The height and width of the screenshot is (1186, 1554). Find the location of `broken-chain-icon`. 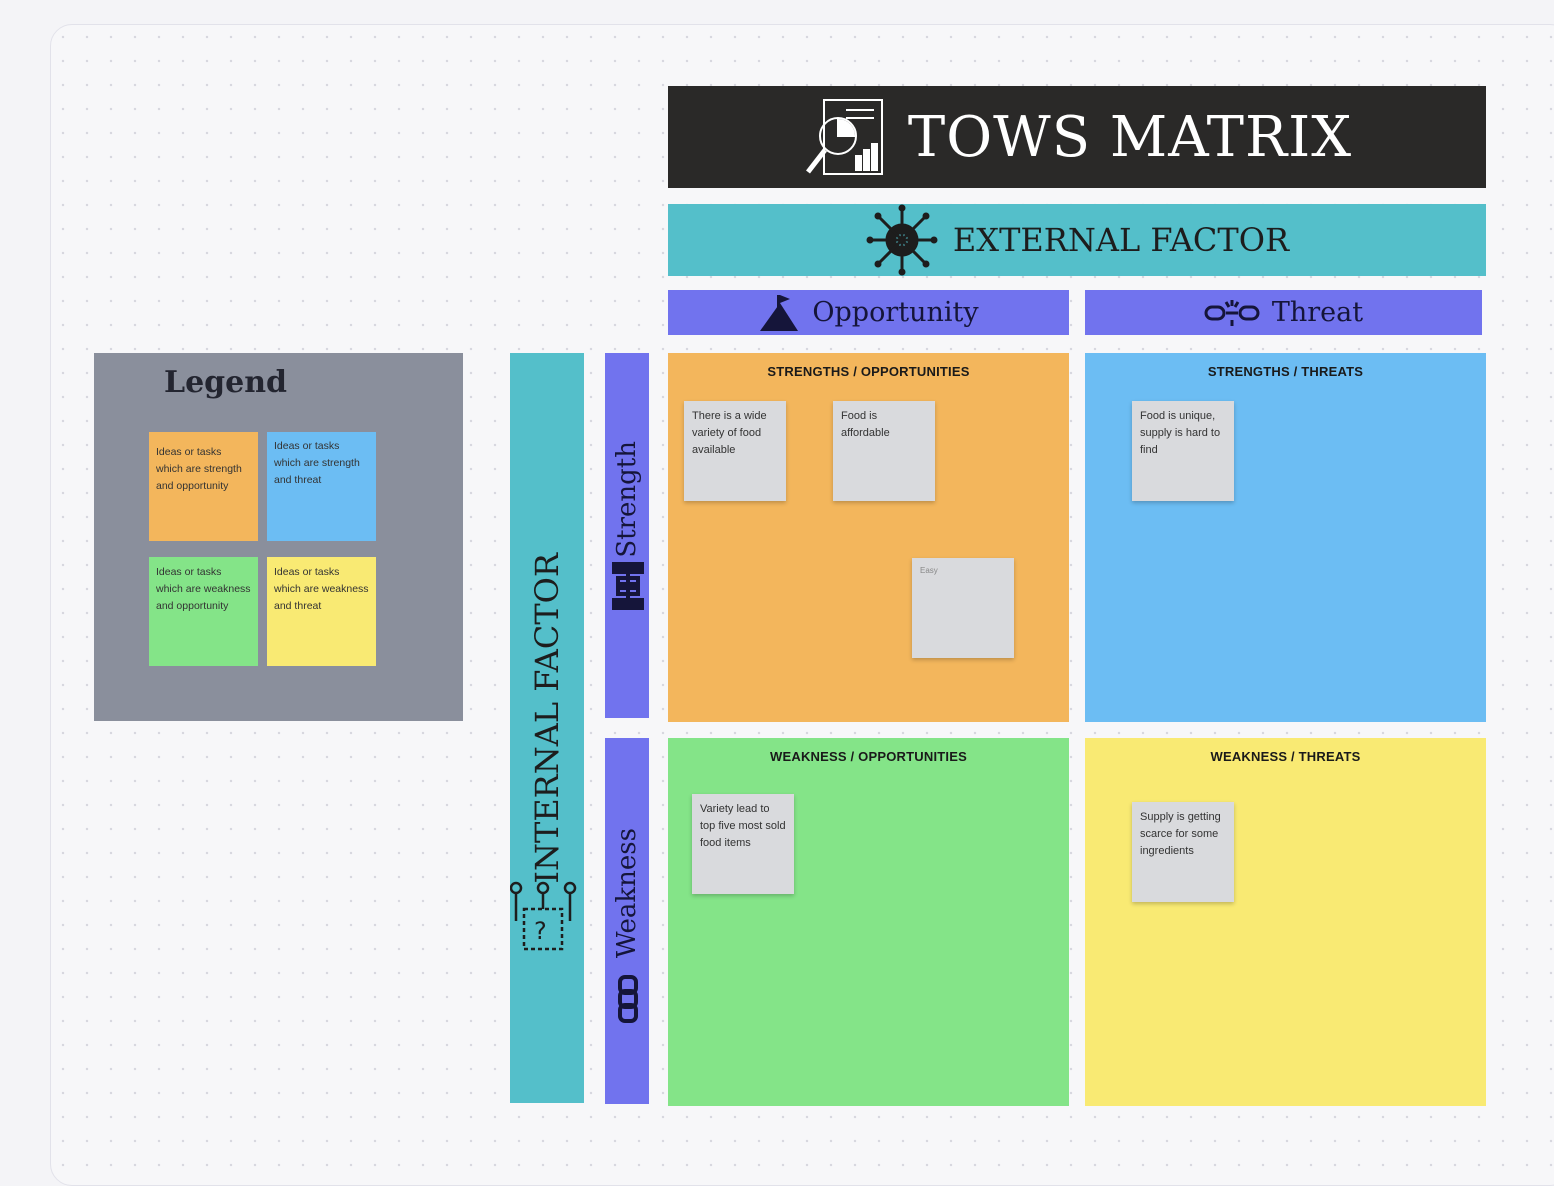

broken-chain-icon is located at coordinates (1232, 313).